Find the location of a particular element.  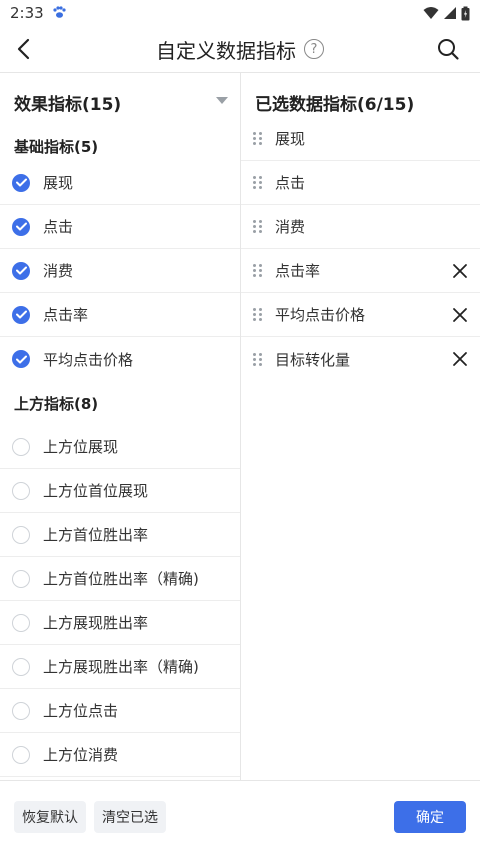

metric-category-dropdown: 效果指标(15) is located at coordinates (120, 102).